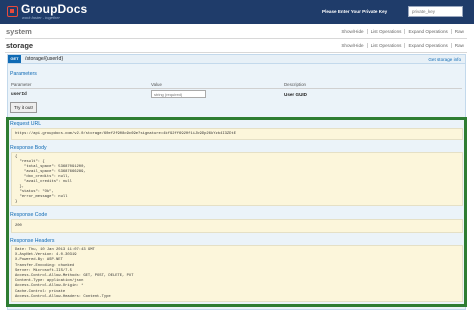 The width and height of the screenshot is (474, 310). Describe the element at coordinates (236, 85) in the screenshot. I see `parameters-table-header: Parameter Value Description` at that location.